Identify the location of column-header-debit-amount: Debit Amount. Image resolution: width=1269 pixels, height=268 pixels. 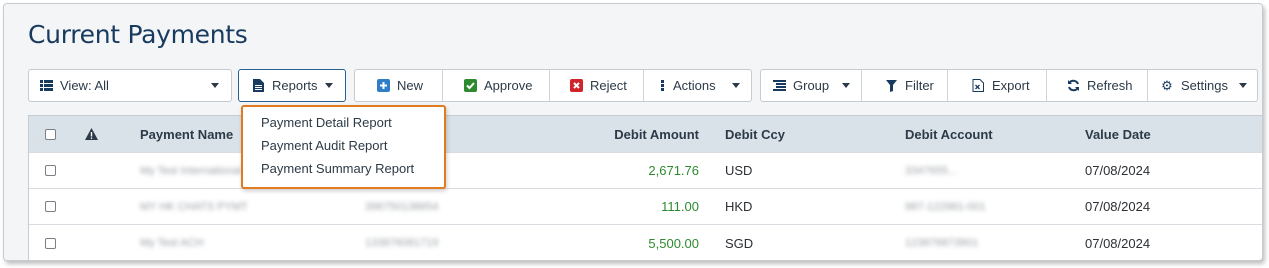
(634, 134).